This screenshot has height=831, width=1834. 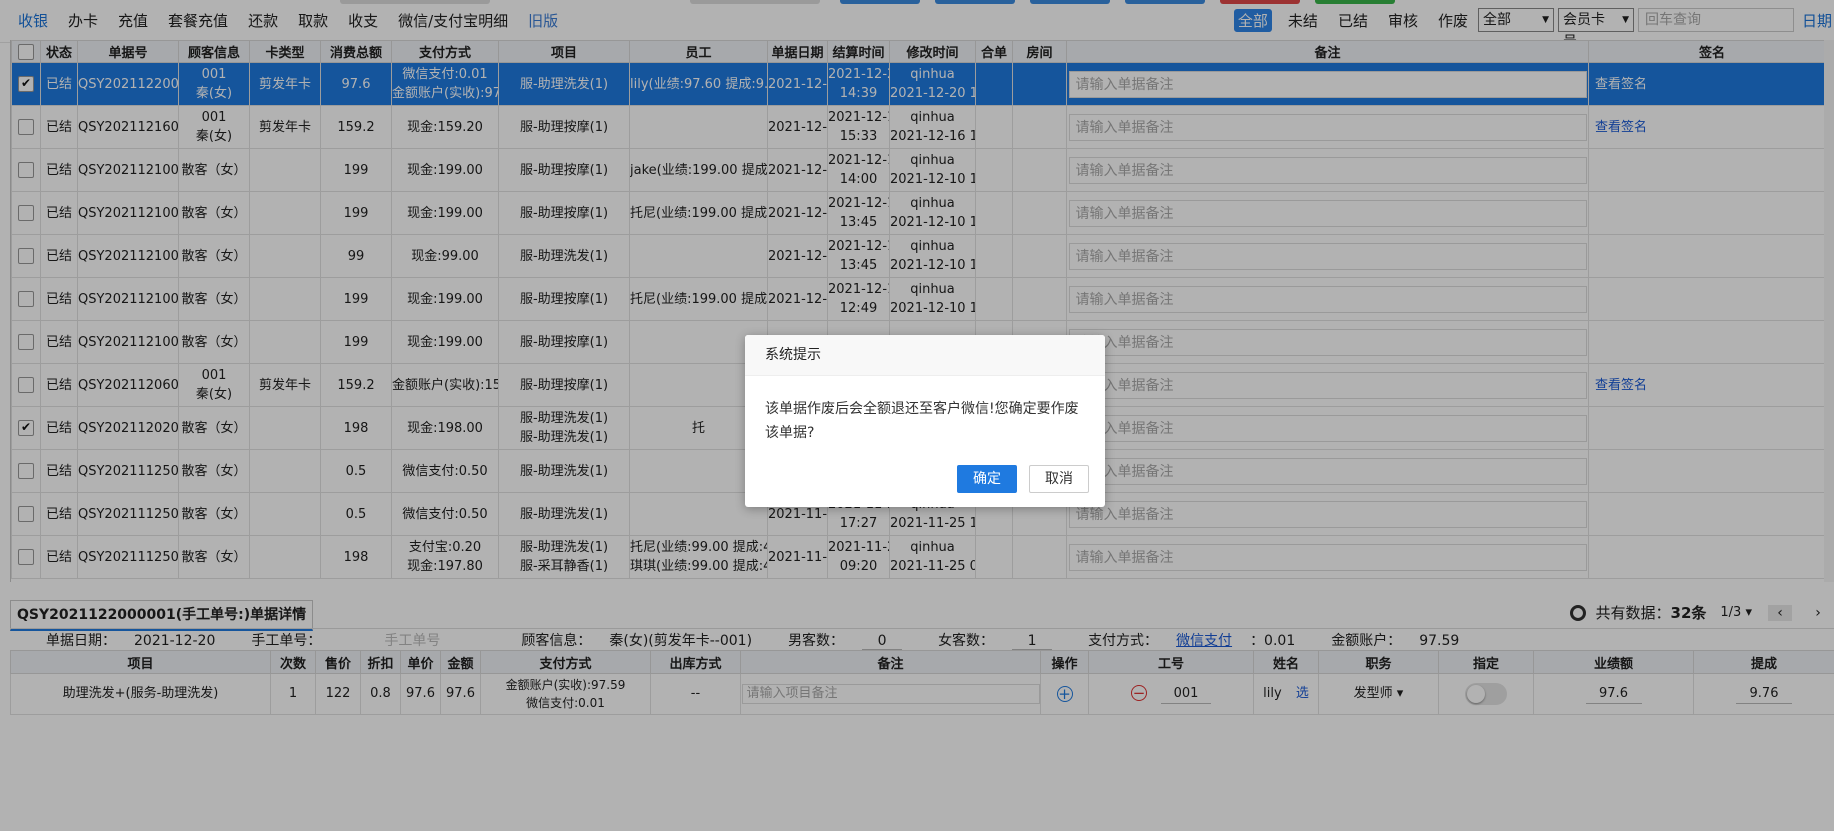 What do you see at coordinates (987, 479) in the screenshot?
I see `confirm-button: 确定` at bounding box center [987, 479].